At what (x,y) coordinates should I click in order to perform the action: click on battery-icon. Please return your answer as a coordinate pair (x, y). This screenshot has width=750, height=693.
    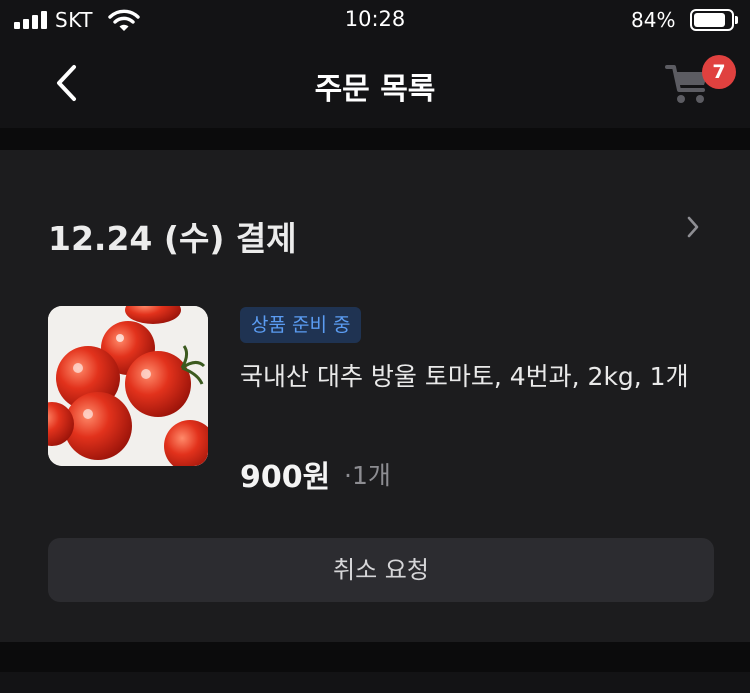
    Looking at the image, I should click on (714, 20).